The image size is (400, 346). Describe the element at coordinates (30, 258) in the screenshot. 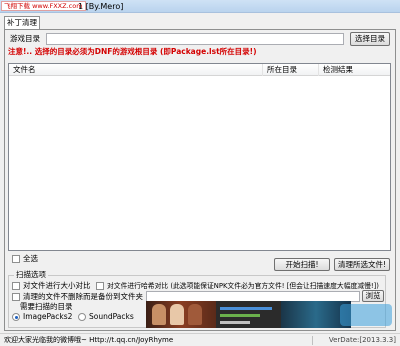

I see `select-all-label: 全选` at that location.